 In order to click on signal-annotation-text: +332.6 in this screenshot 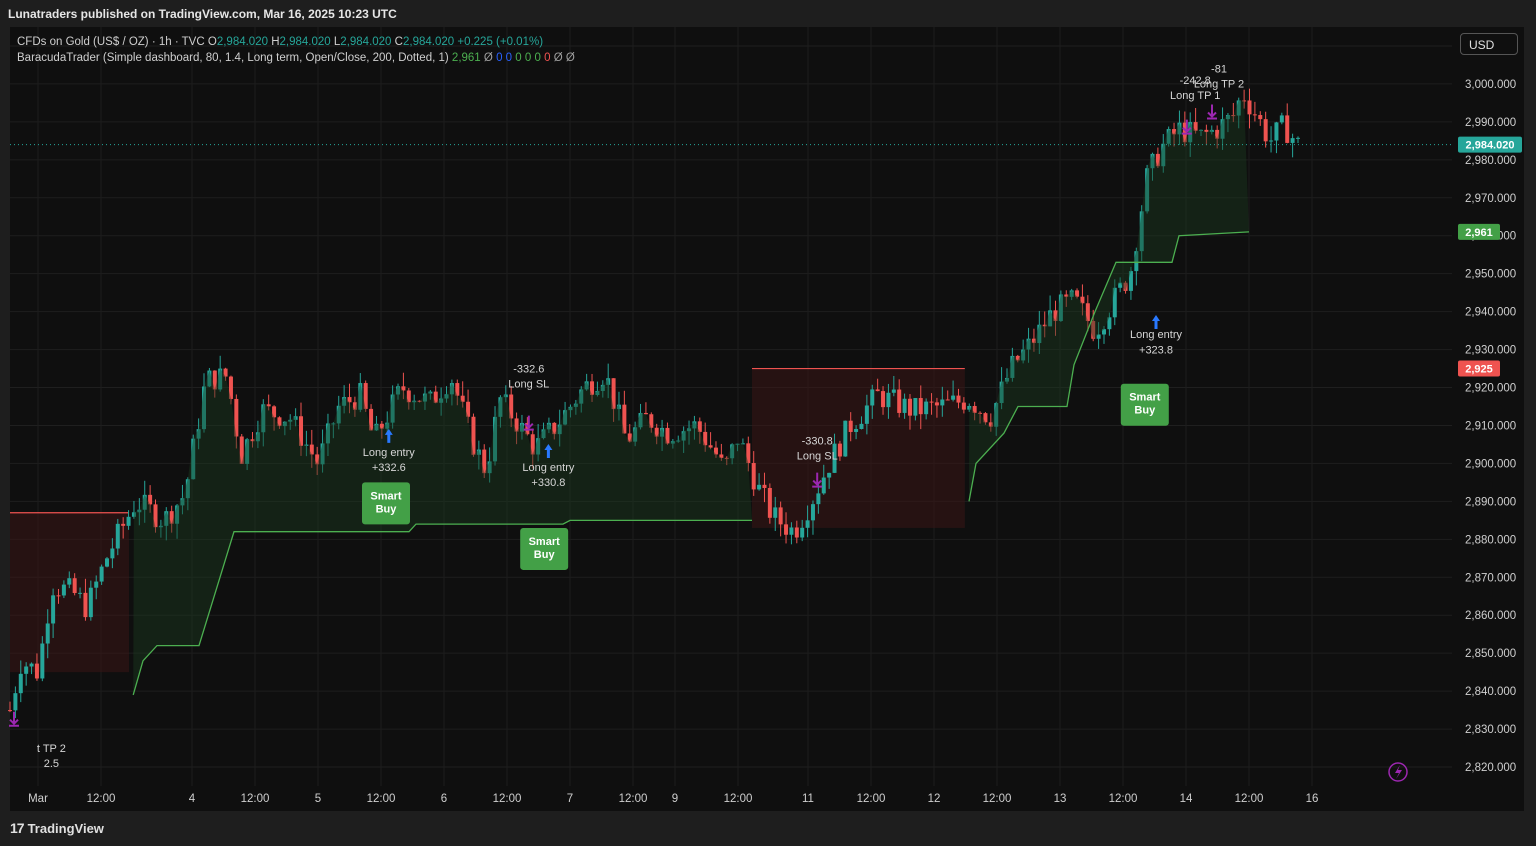, I will do `click(389, 468)`.